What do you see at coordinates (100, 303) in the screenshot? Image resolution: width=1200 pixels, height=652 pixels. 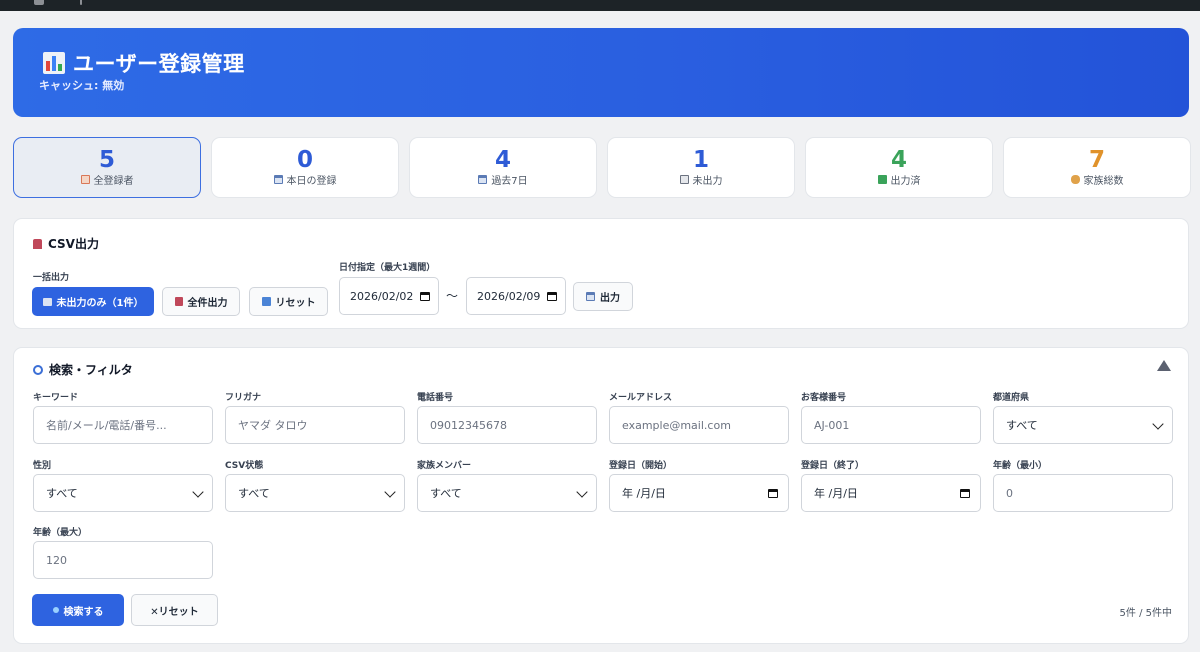 I see `export-unexported-label: 未出力のみ（1件）` at bounding box center [100, 303].